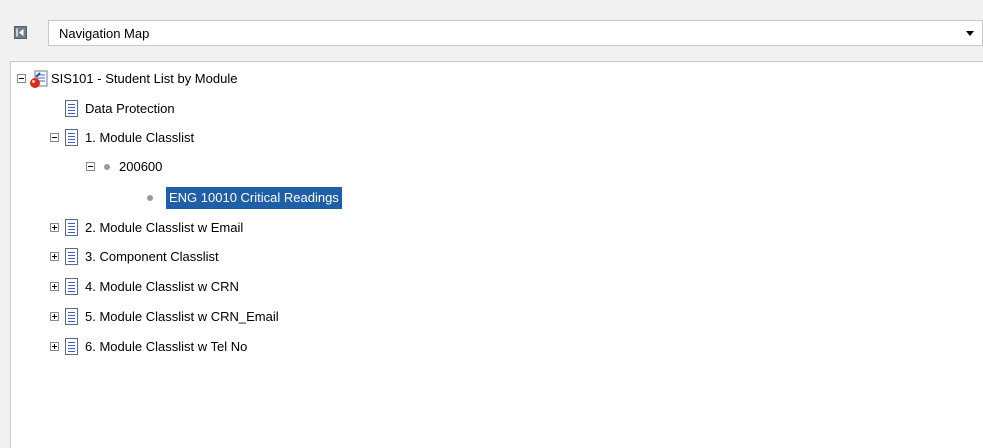 This screenshot has height=448, width=983. What do you see at coordinates (970, 33) in the screenshot?
I see `chevron-down-icon` at bounding box center [970, 33].